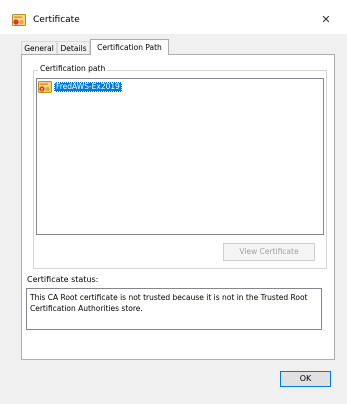 Image resolution: width=347 pixels, height=404 pixels. Describe the element at coordinates (88, 87) in the screenshot. I see `tree-item-label: FredAWS-Ex2019` at that location.